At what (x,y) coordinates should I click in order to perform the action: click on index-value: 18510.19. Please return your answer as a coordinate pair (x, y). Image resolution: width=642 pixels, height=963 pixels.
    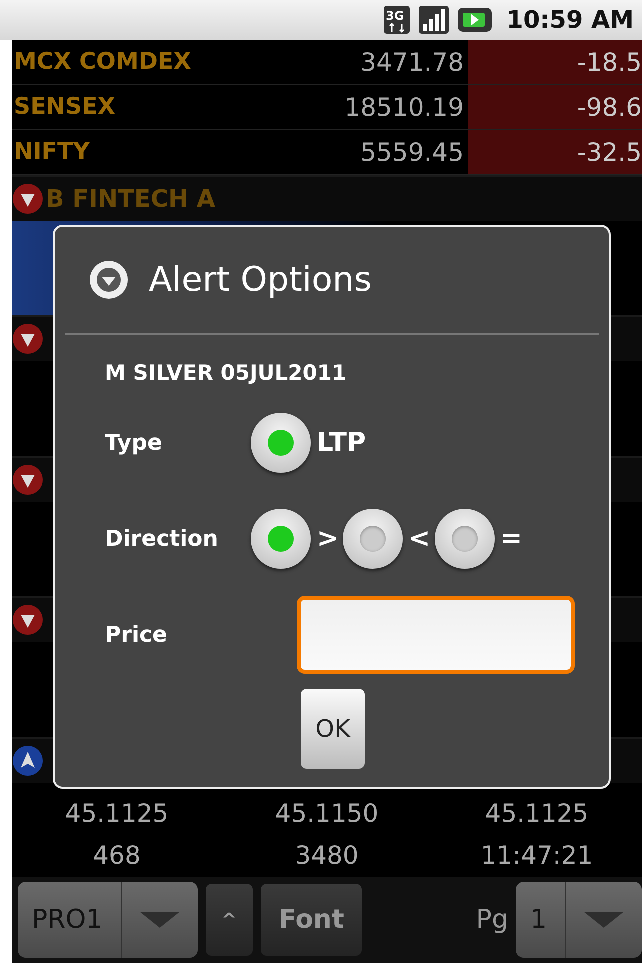
    Looking at the image, I should click on (404, 107).